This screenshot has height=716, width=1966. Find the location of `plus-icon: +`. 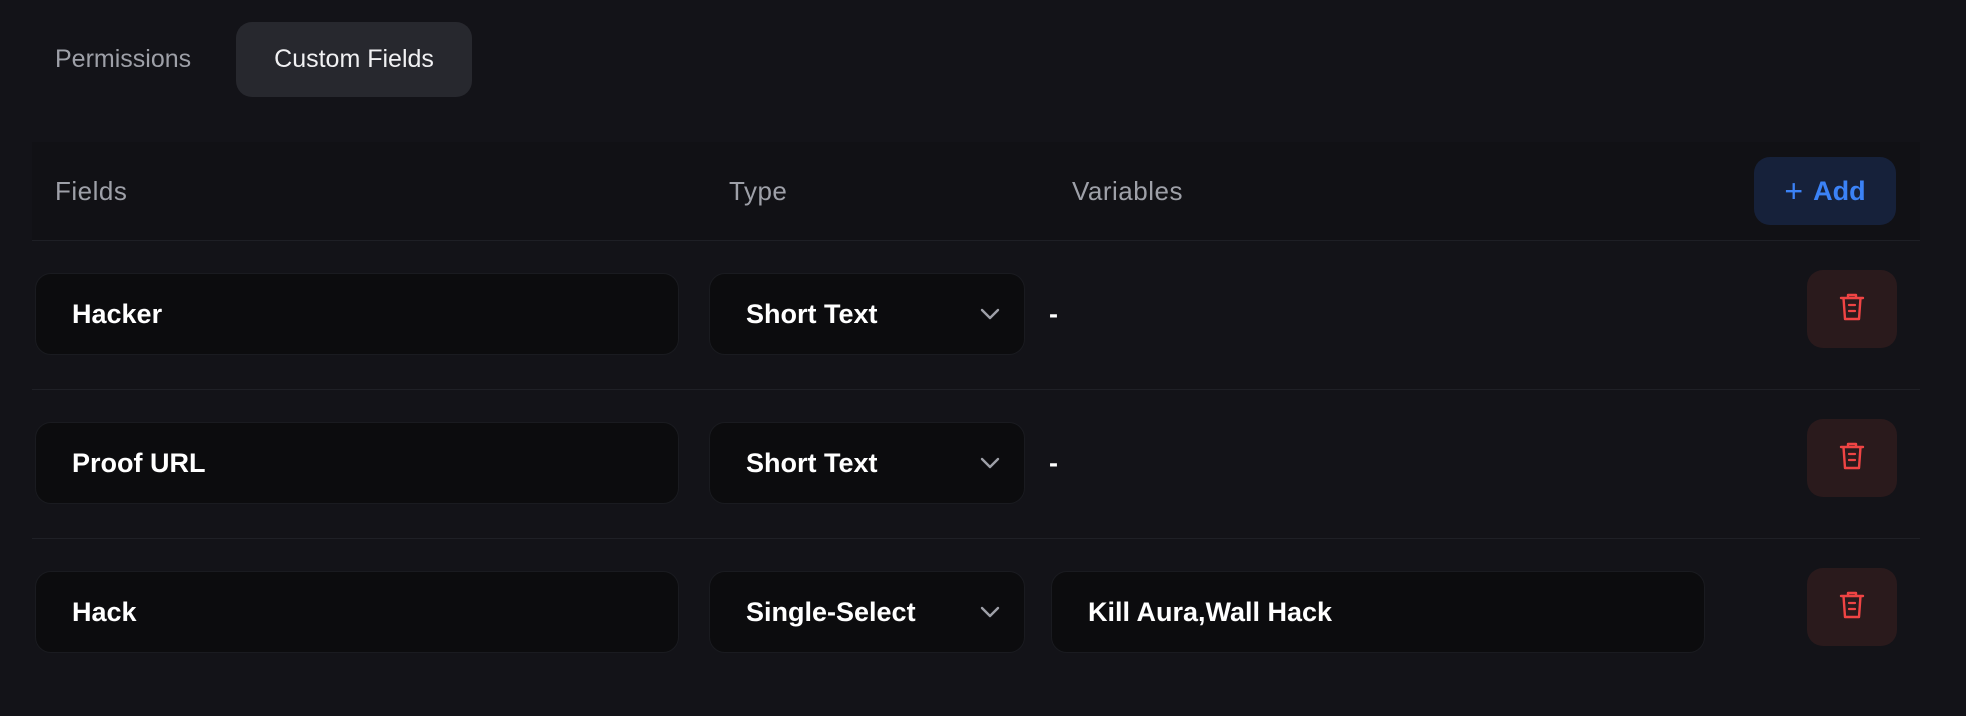

plus-icon: + is located at coordinates (1794, 191).